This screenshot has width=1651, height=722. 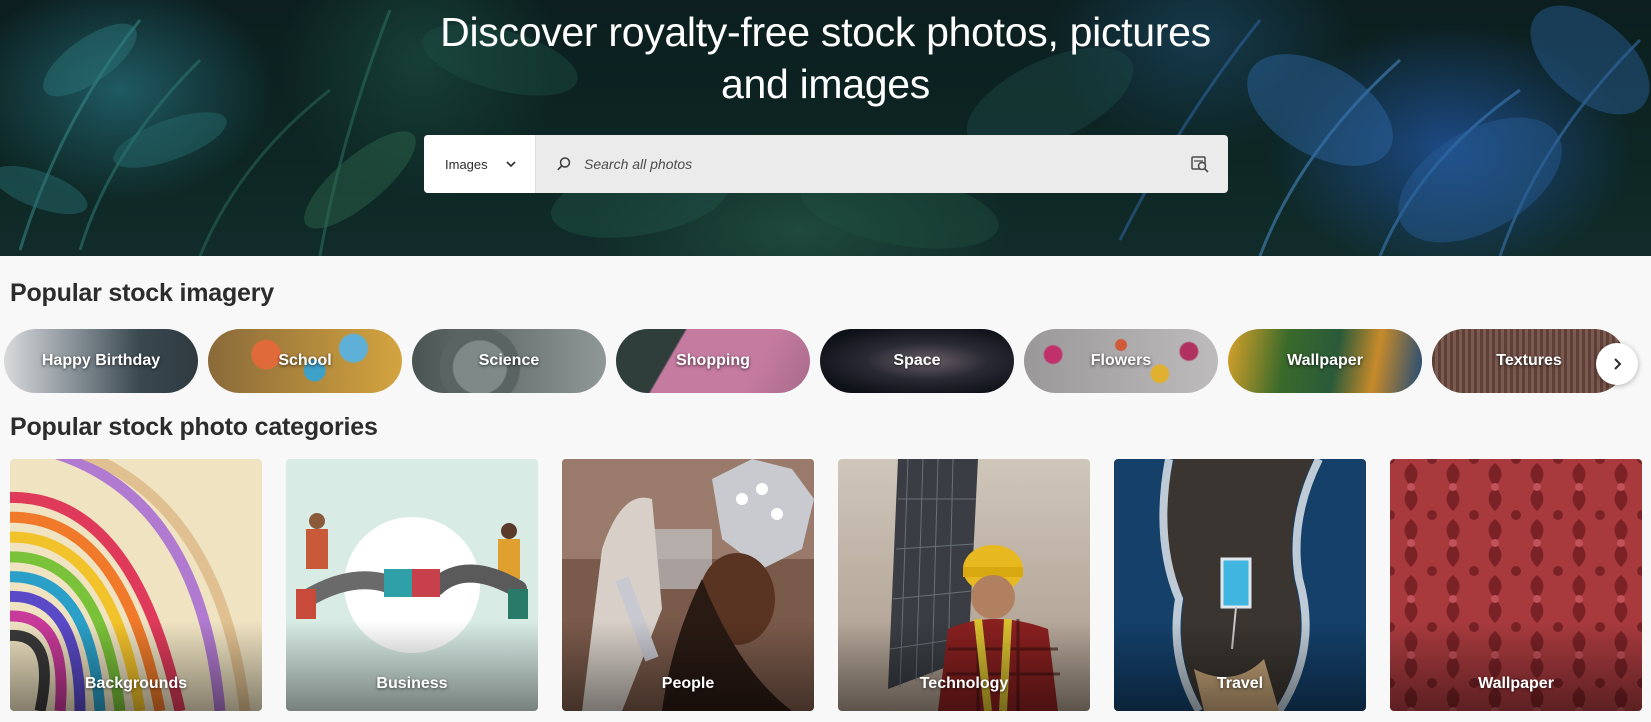 I want to click on imagery-pill-happy-birthday: Happy Birthday, so click(x=101, y=361).